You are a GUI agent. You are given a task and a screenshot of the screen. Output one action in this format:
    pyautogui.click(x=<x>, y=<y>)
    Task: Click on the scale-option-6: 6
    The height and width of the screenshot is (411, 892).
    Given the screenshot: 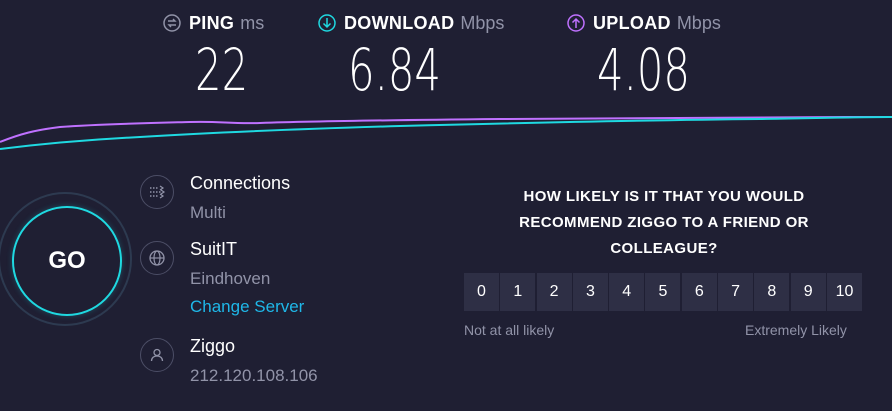 What is the action you would take?
    pyautogui.click(x=699, y=292)
    